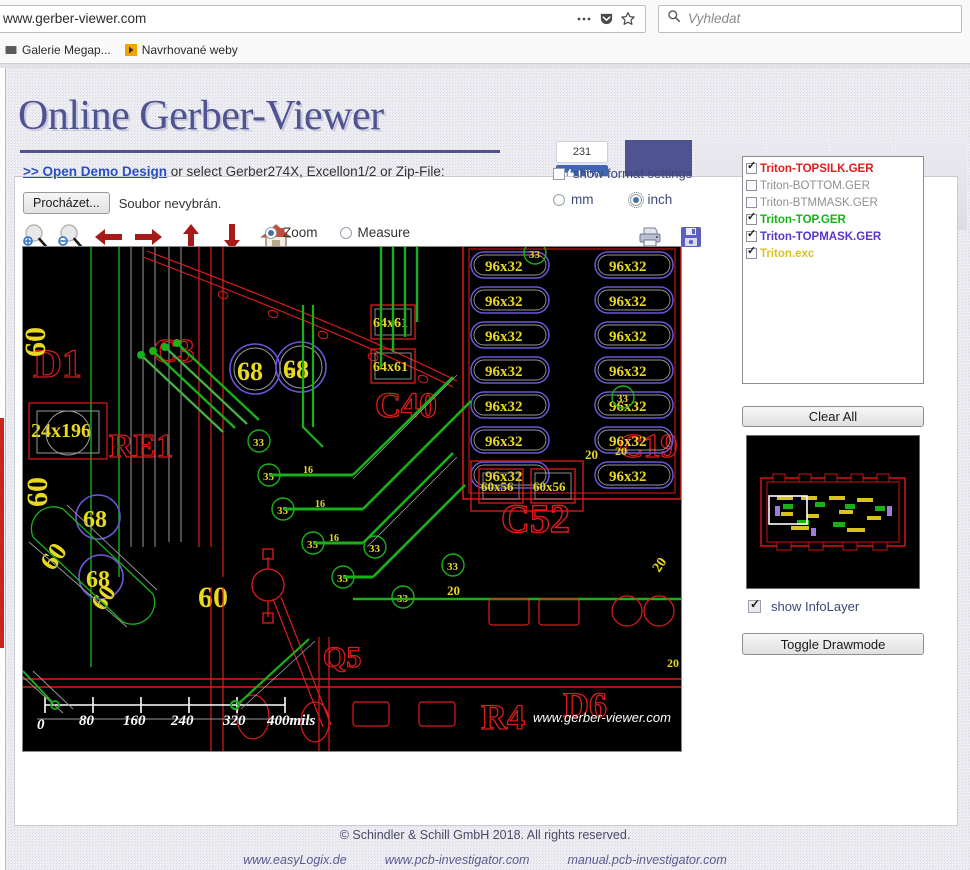 The image size is (970, 870). Describe the element at coordinates (182, 721) in the screenshot. I see `svg-text: 240` at that location.